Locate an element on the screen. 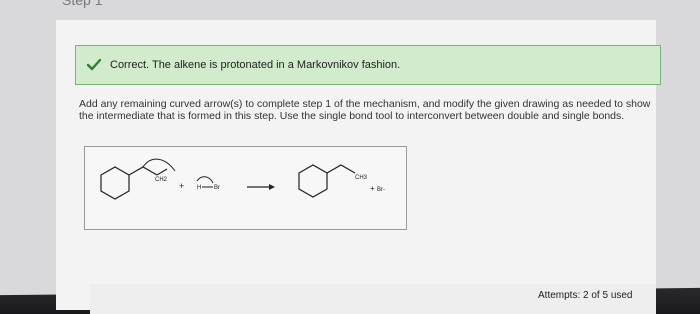  reaction-arrow is located at coordinates (261, 187).